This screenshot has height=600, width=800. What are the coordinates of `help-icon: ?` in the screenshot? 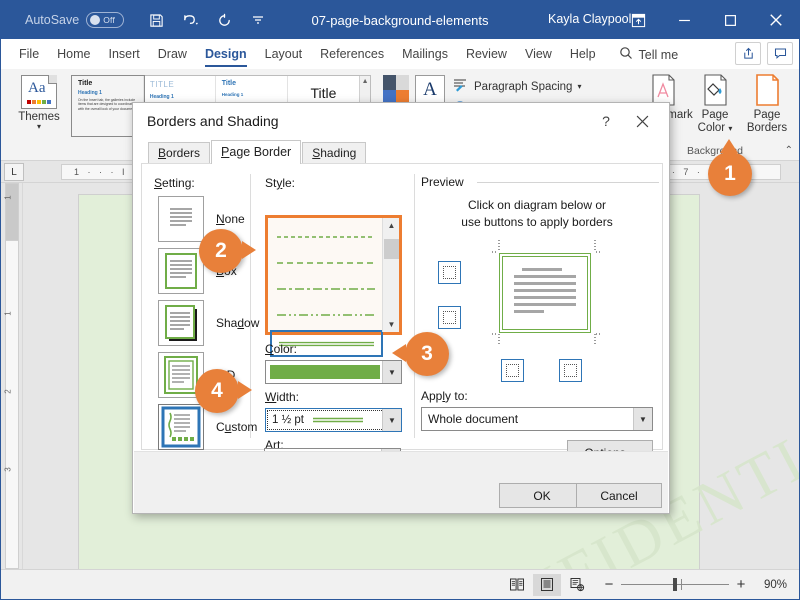 It's located at (606, 121).